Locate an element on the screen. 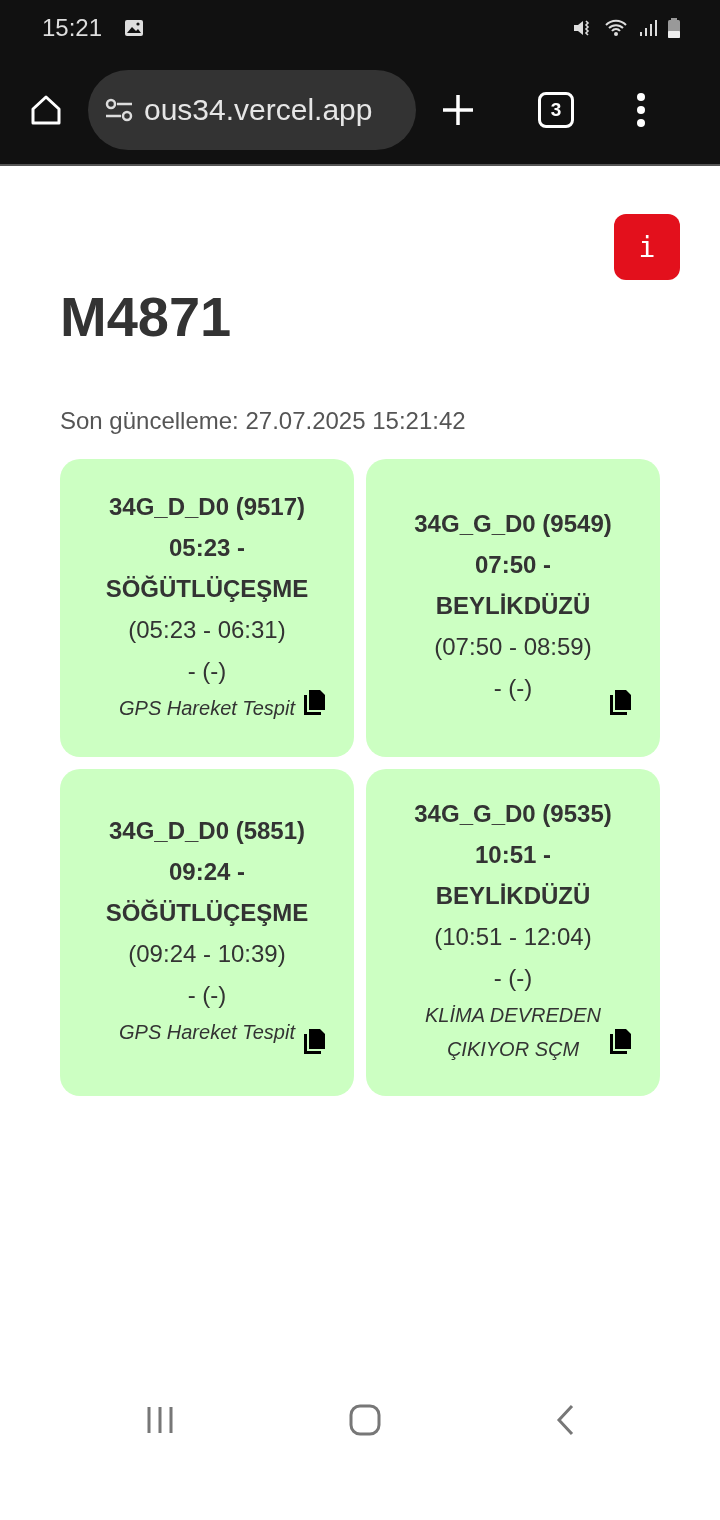 The width and height of the screenshot is (720, 1520). url-text: ous34.vercel.app is located at coordinates (258, 110).